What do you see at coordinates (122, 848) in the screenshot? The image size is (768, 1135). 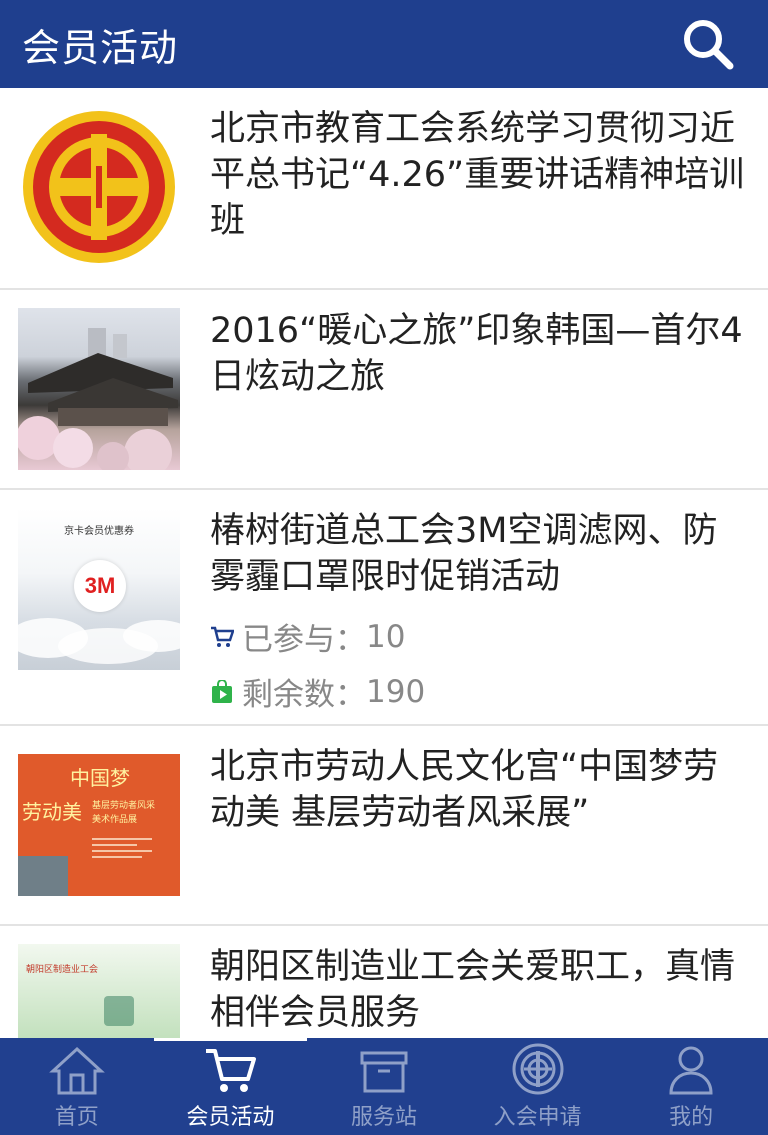 I see `poster-fineprint` at bounding box center [122, 848].